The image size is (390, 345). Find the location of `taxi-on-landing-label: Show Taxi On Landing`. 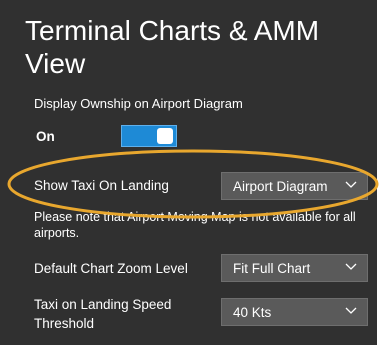

taxi-on-landing-label: Show Taxi On Landing is located at coordinates (101, 185).